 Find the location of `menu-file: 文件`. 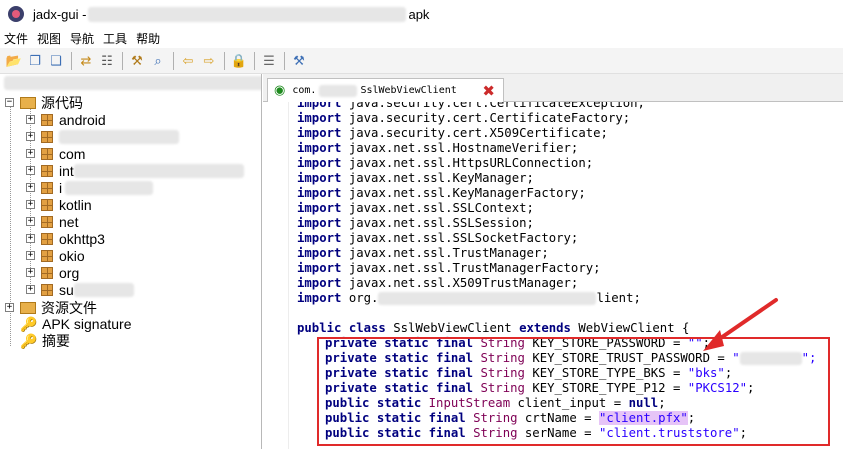

menu-file: 文件 is located at coordinates (16, 38).